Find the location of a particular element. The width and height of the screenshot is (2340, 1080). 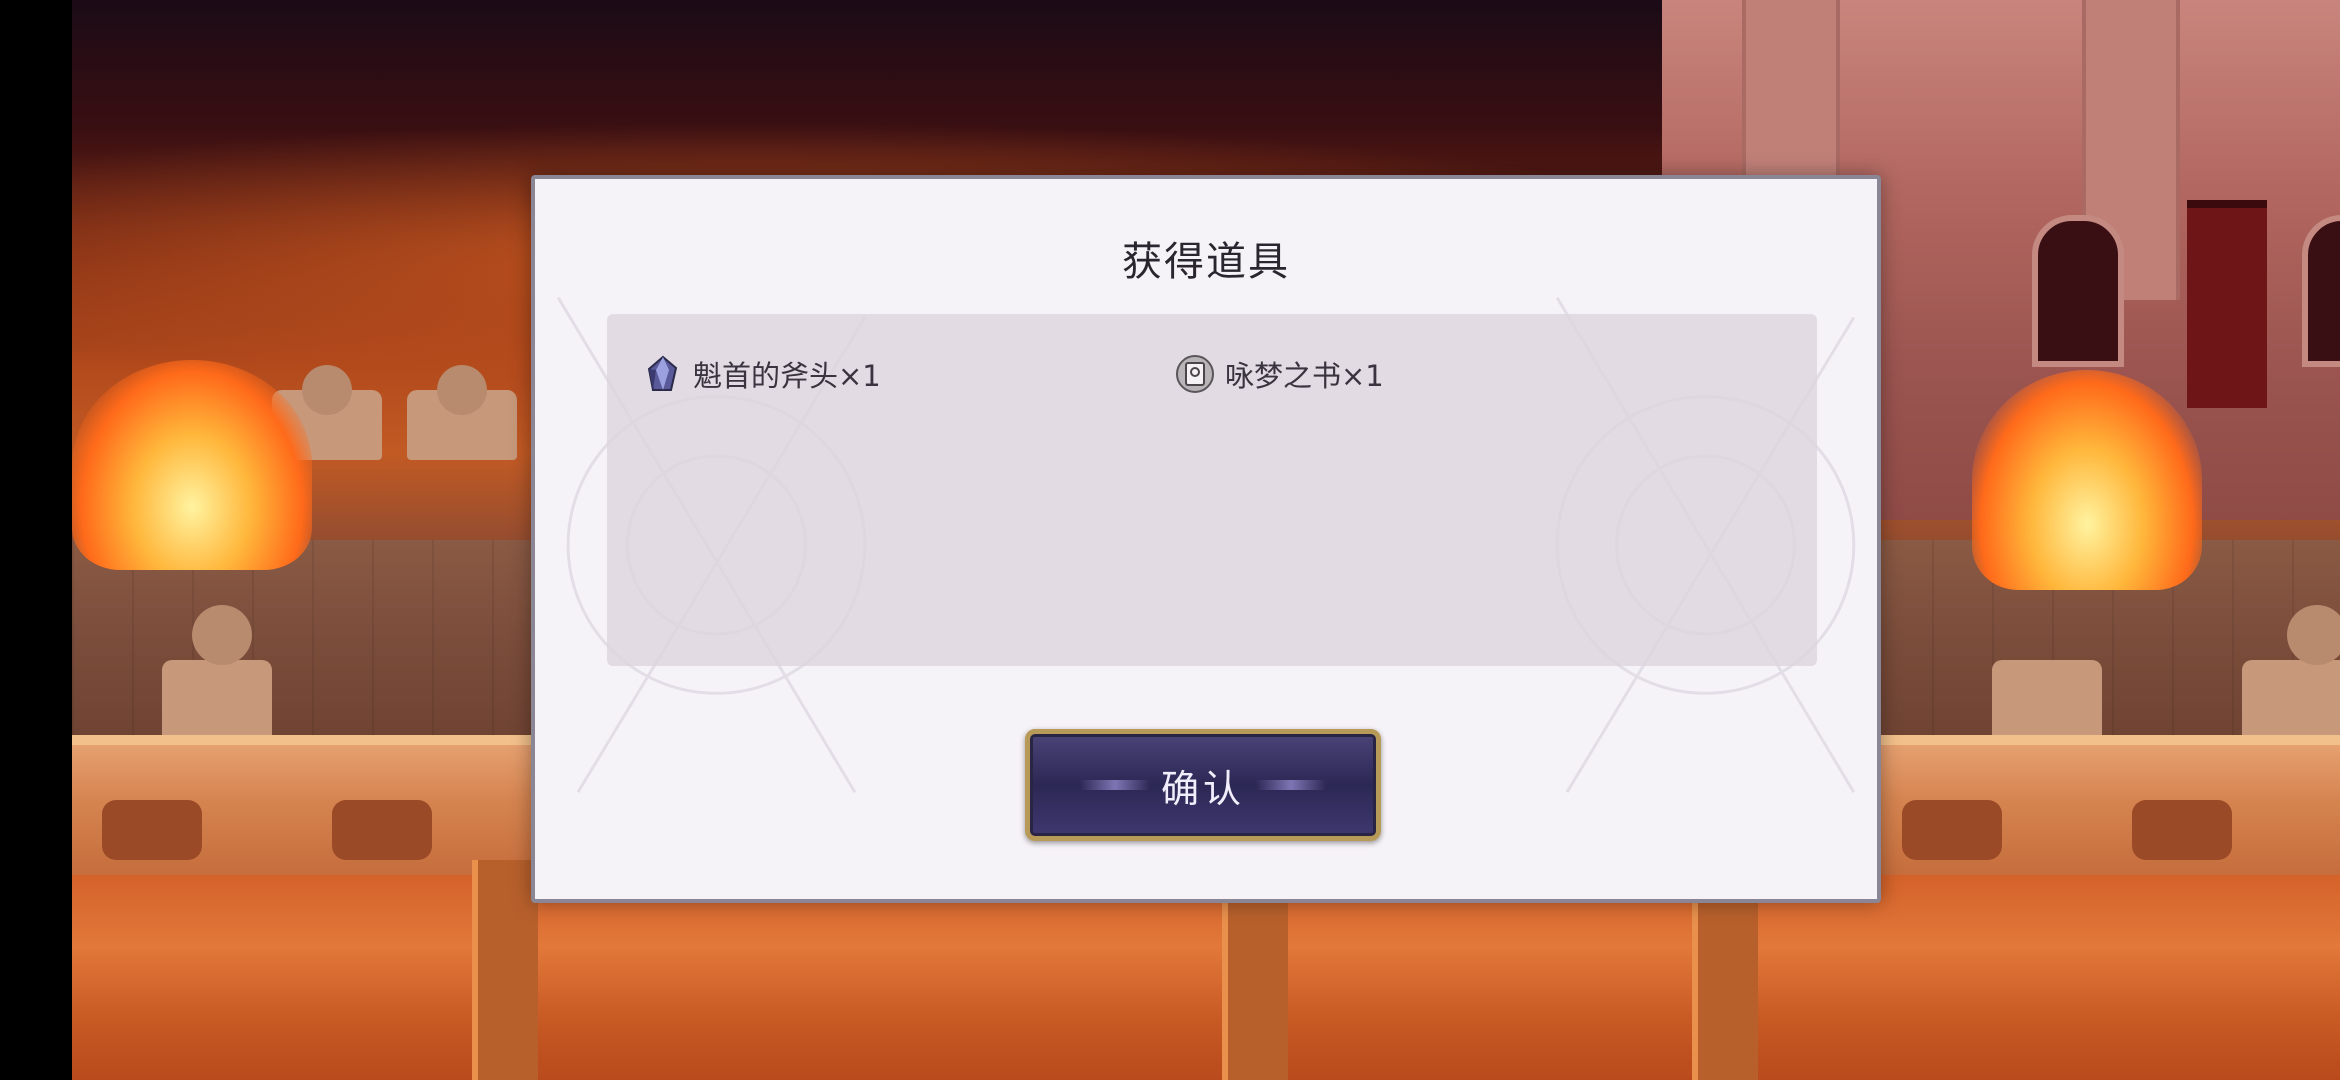

confirm-button: 确认 is located at coordinates (1203, 785).